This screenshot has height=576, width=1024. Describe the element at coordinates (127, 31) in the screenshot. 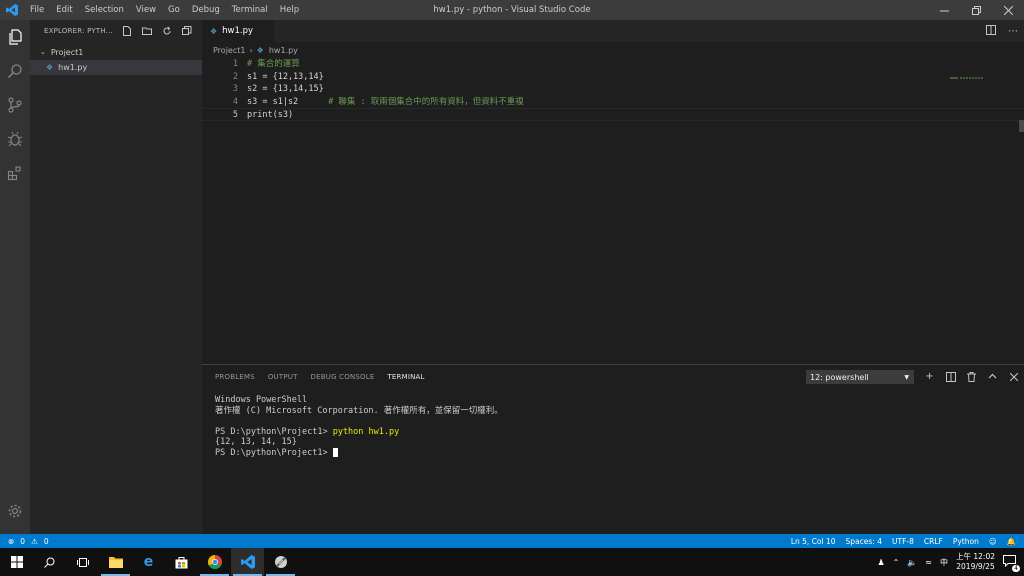

I see `new-file-button` at that location.